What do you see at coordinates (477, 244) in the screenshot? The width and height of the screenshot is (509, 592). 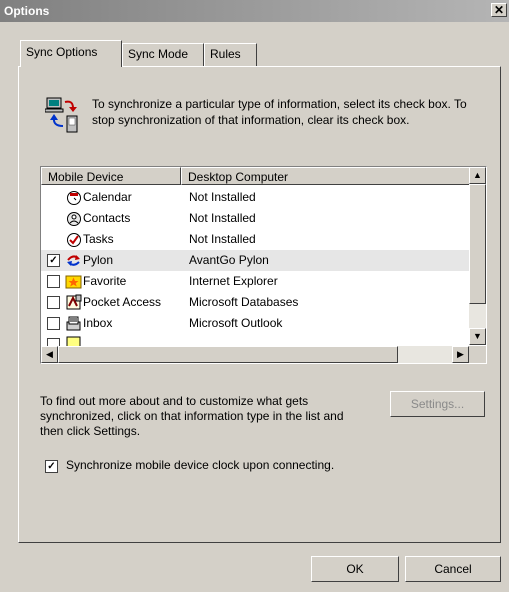 I see `scroll-thumb` at bounding box center [477, 244].